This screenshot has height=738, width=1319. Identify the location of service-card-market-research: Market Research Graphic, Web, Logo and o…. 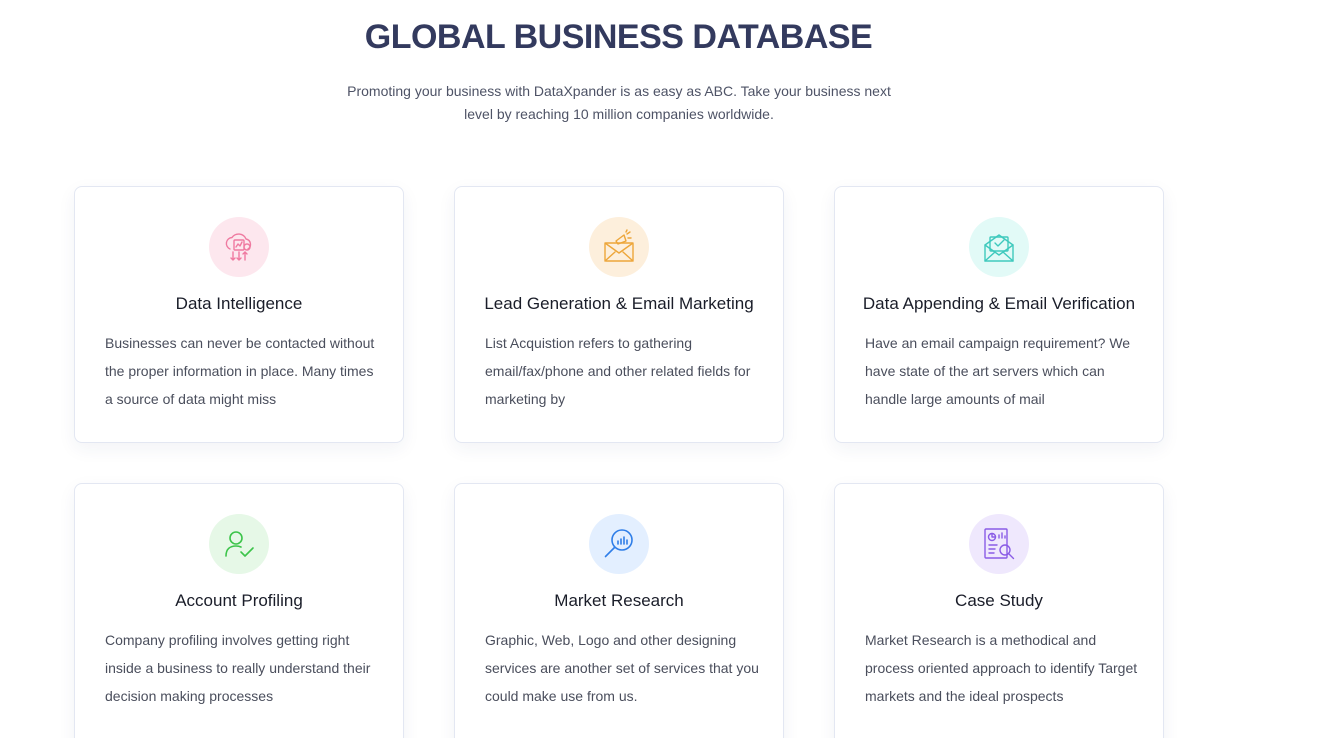
(619, 610).